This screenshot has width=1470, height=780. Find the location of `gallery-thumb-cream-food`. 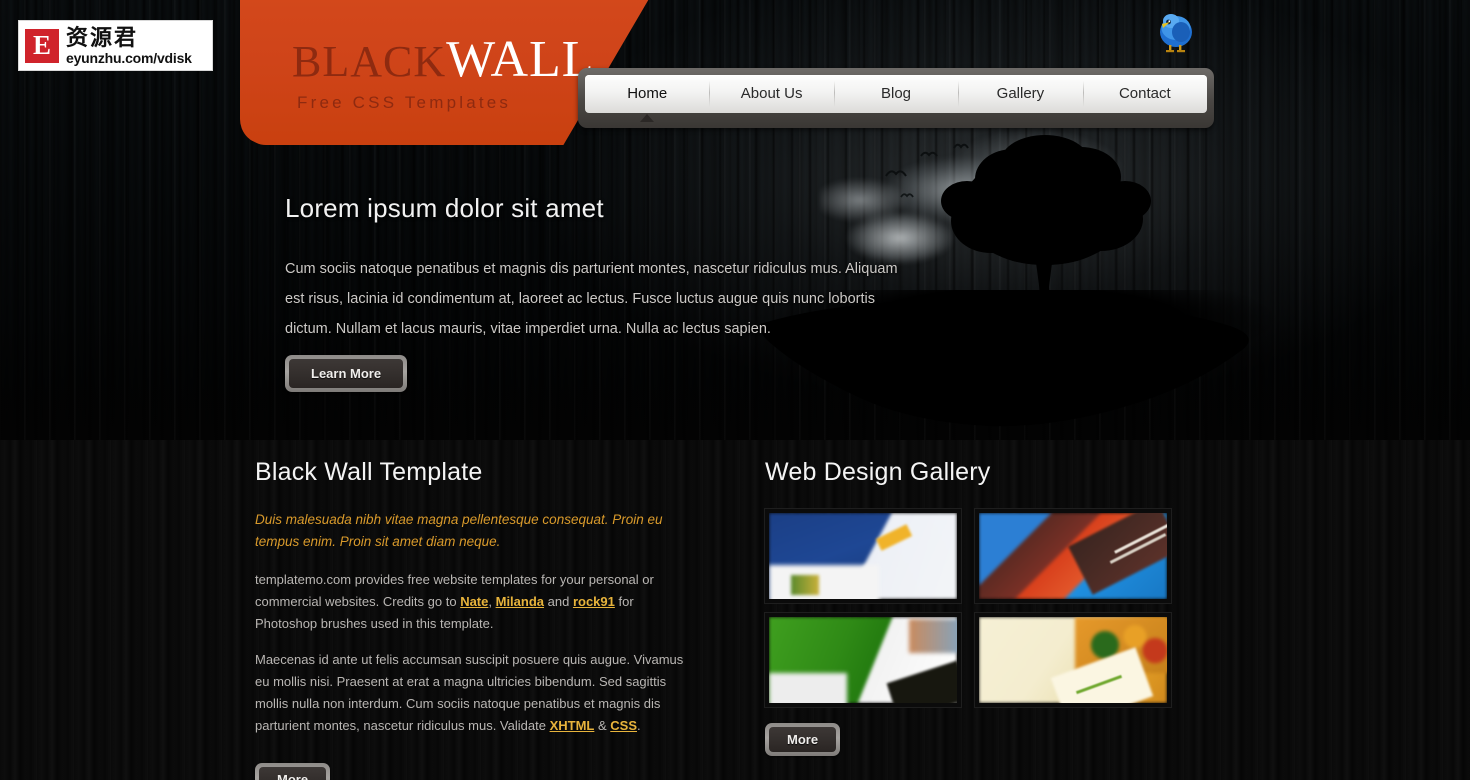

gallery-thumb-cream-food is located at coordinates (1073, 660).